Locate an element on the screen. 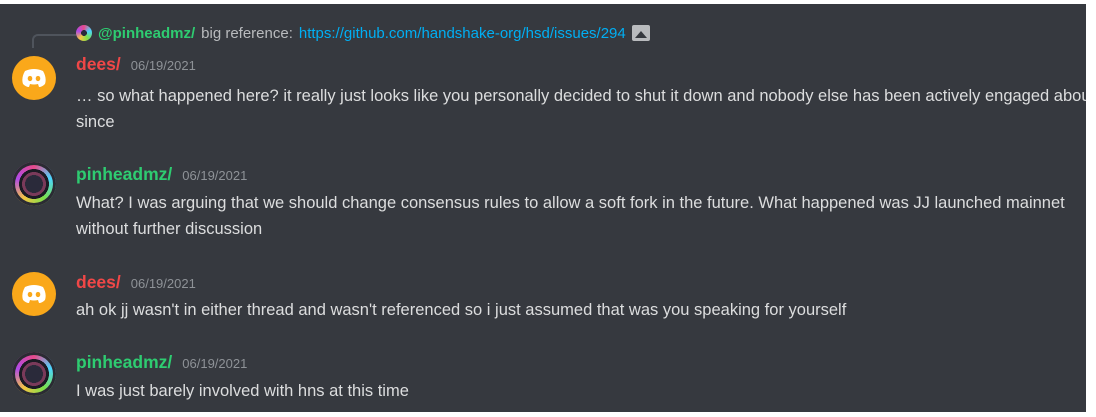 This screenshot has width=1096, height=417. image-icon is located at coordinates (640, 33).